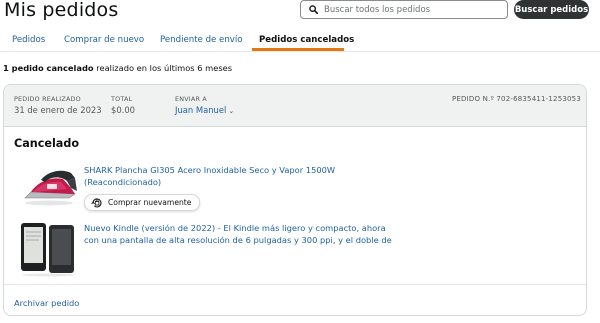  Describe the element at coordinates (104, 40) in the screenshot. I see `tab-comprar-de-nuevo: Comprar de nuevo` at that location.